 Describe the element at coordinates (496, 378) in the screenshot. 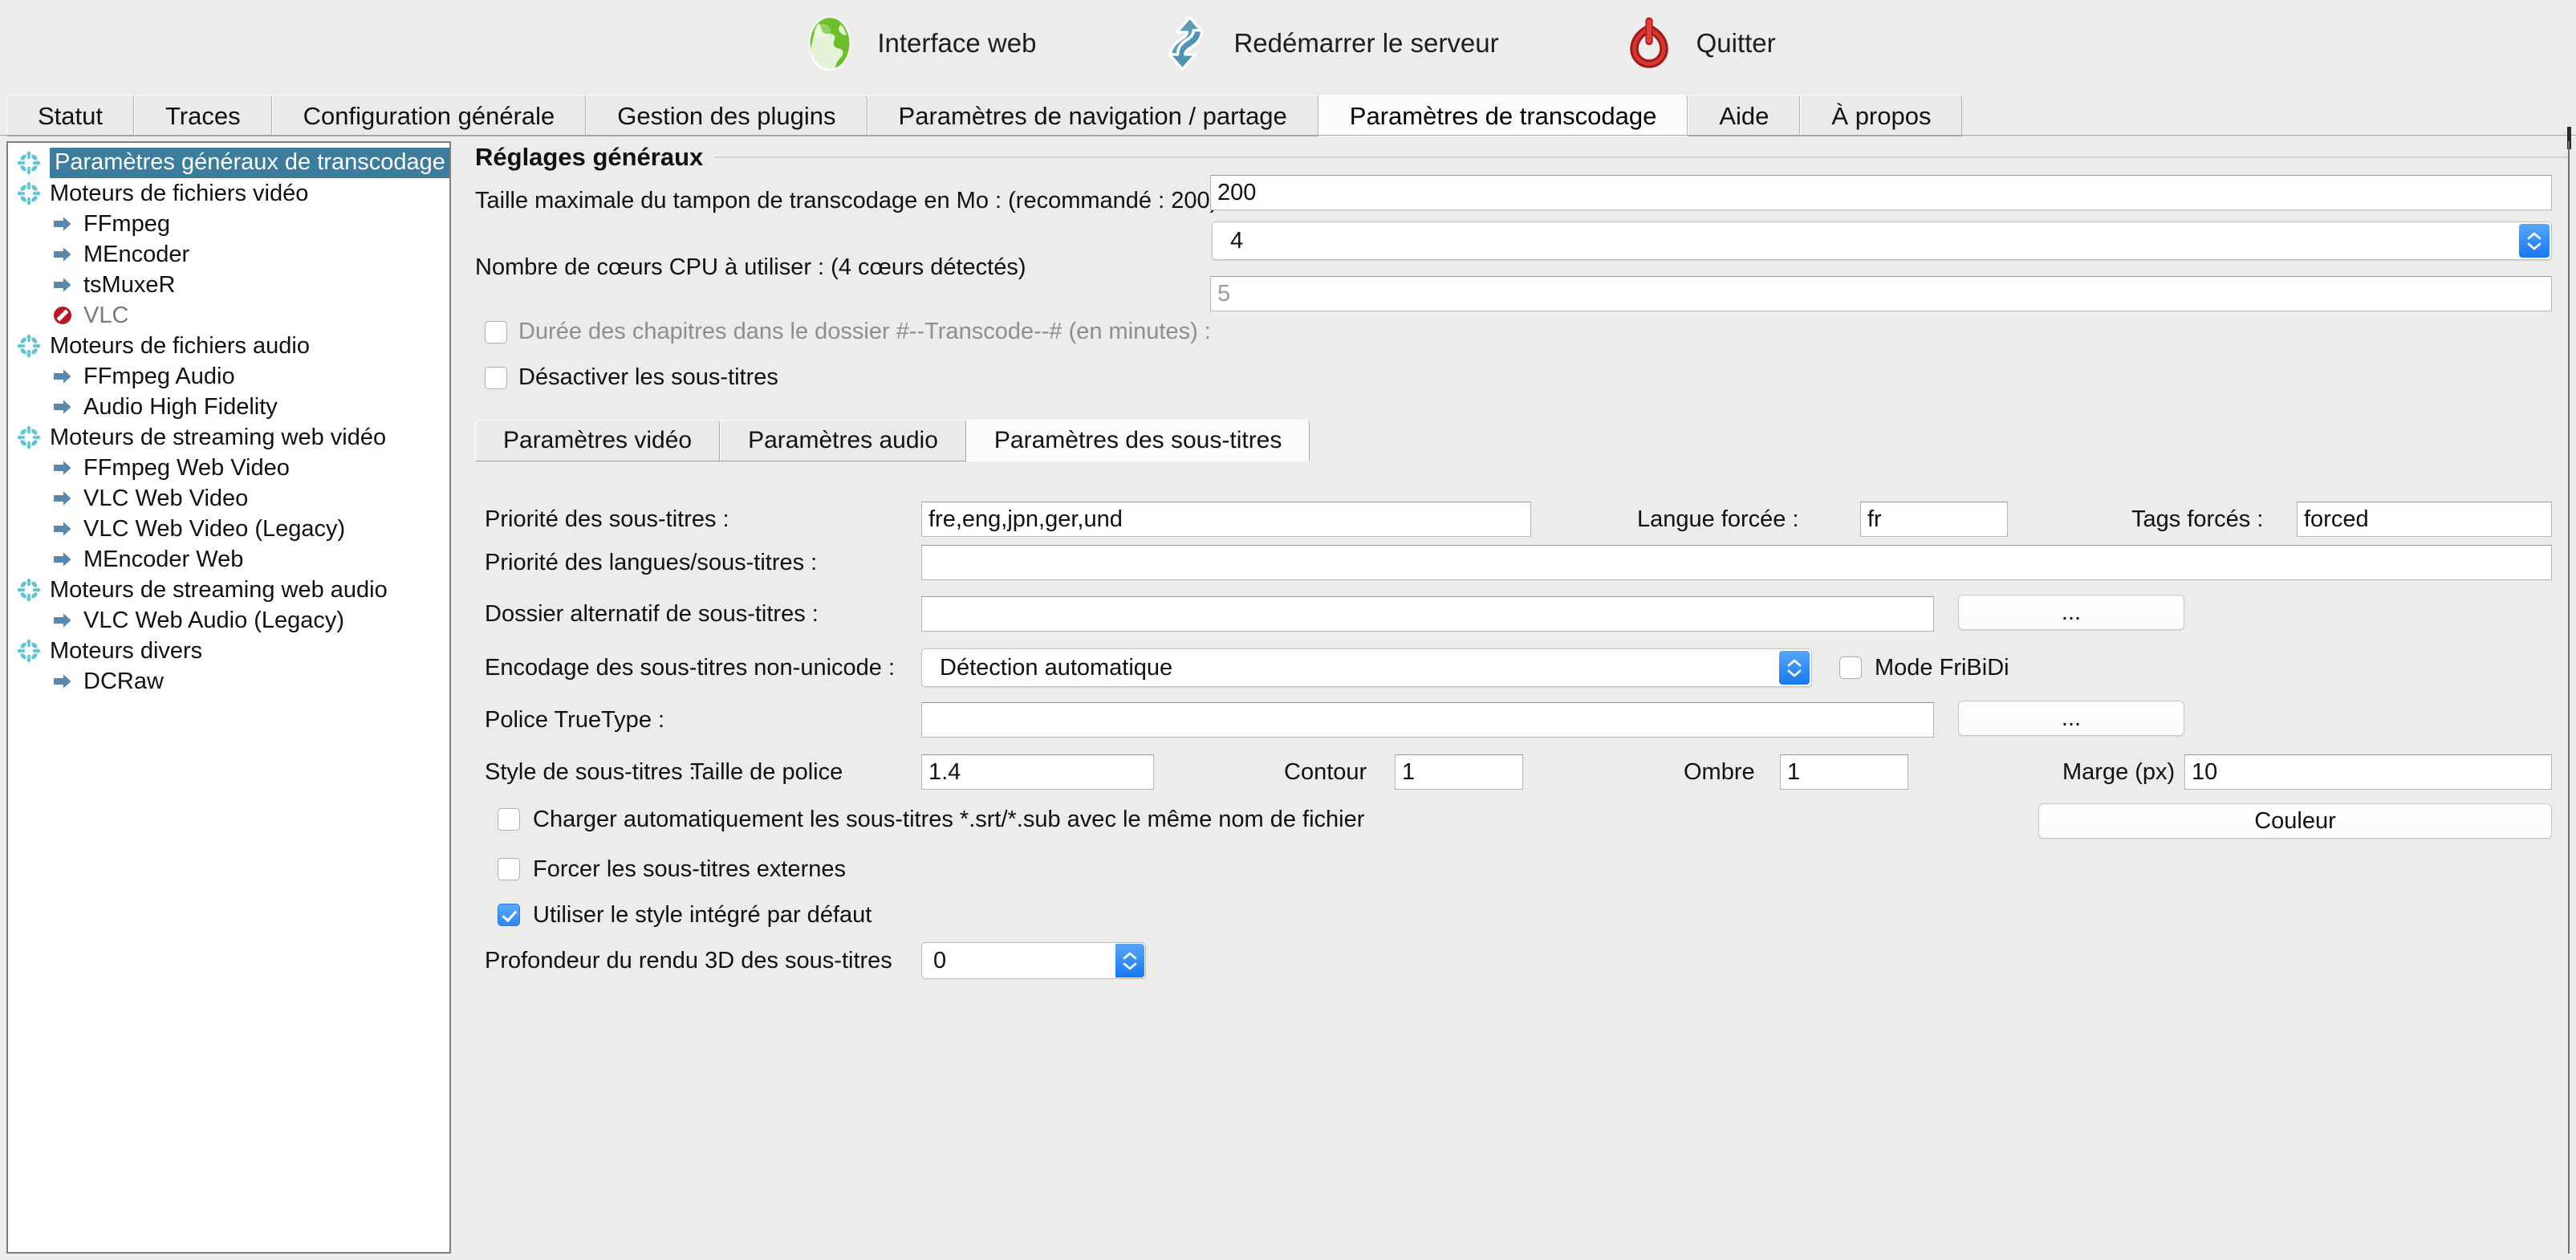

I see `disable-subtitles-checkbox` at that location.